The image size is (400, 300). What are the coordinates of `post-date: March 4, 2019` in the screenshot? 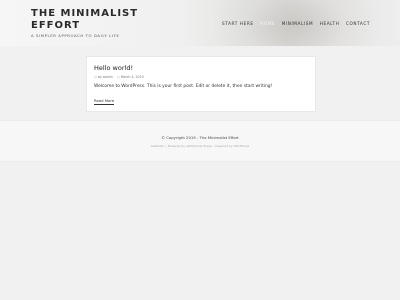 It's located at (132, 77).